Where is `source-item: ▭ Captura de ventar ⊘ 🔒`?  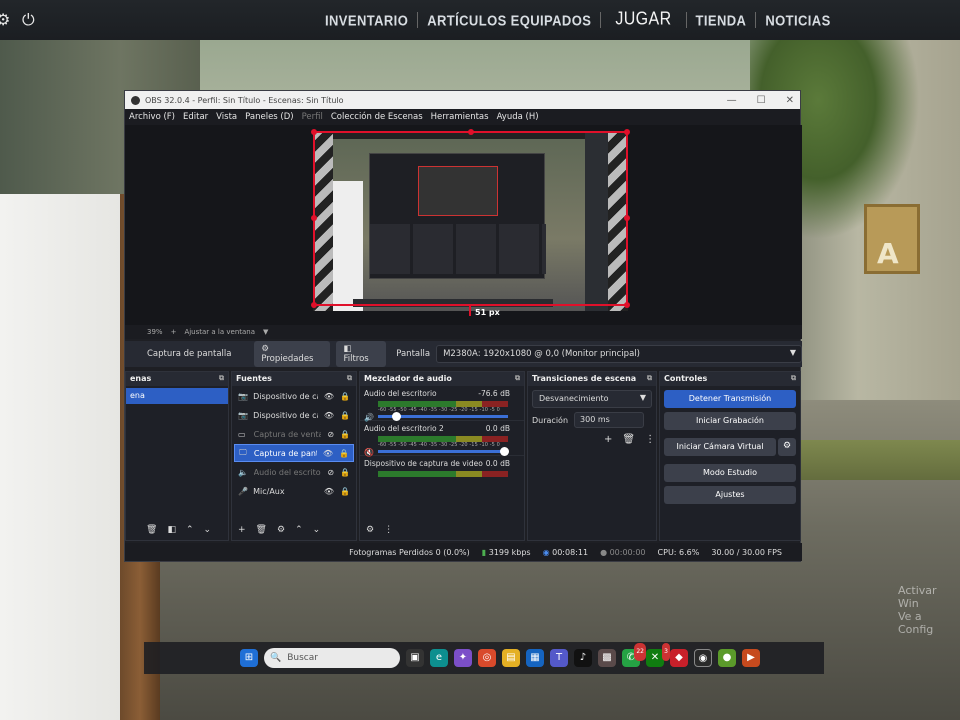 source-item: ▭ Captura de ventar ⊘ 🔒 is located at coordinates (294, 434).